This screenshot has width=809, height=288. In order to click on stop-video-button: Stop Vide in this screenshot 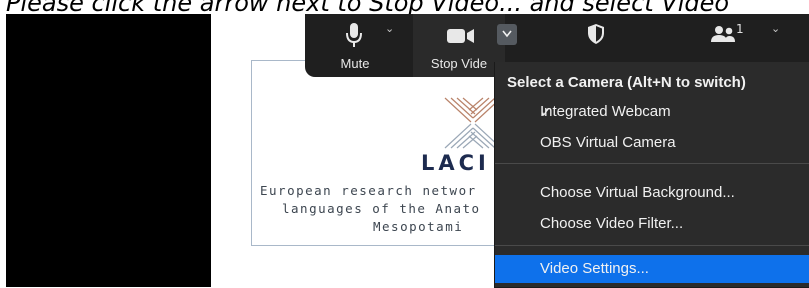, I will do `click(459, 45)`.